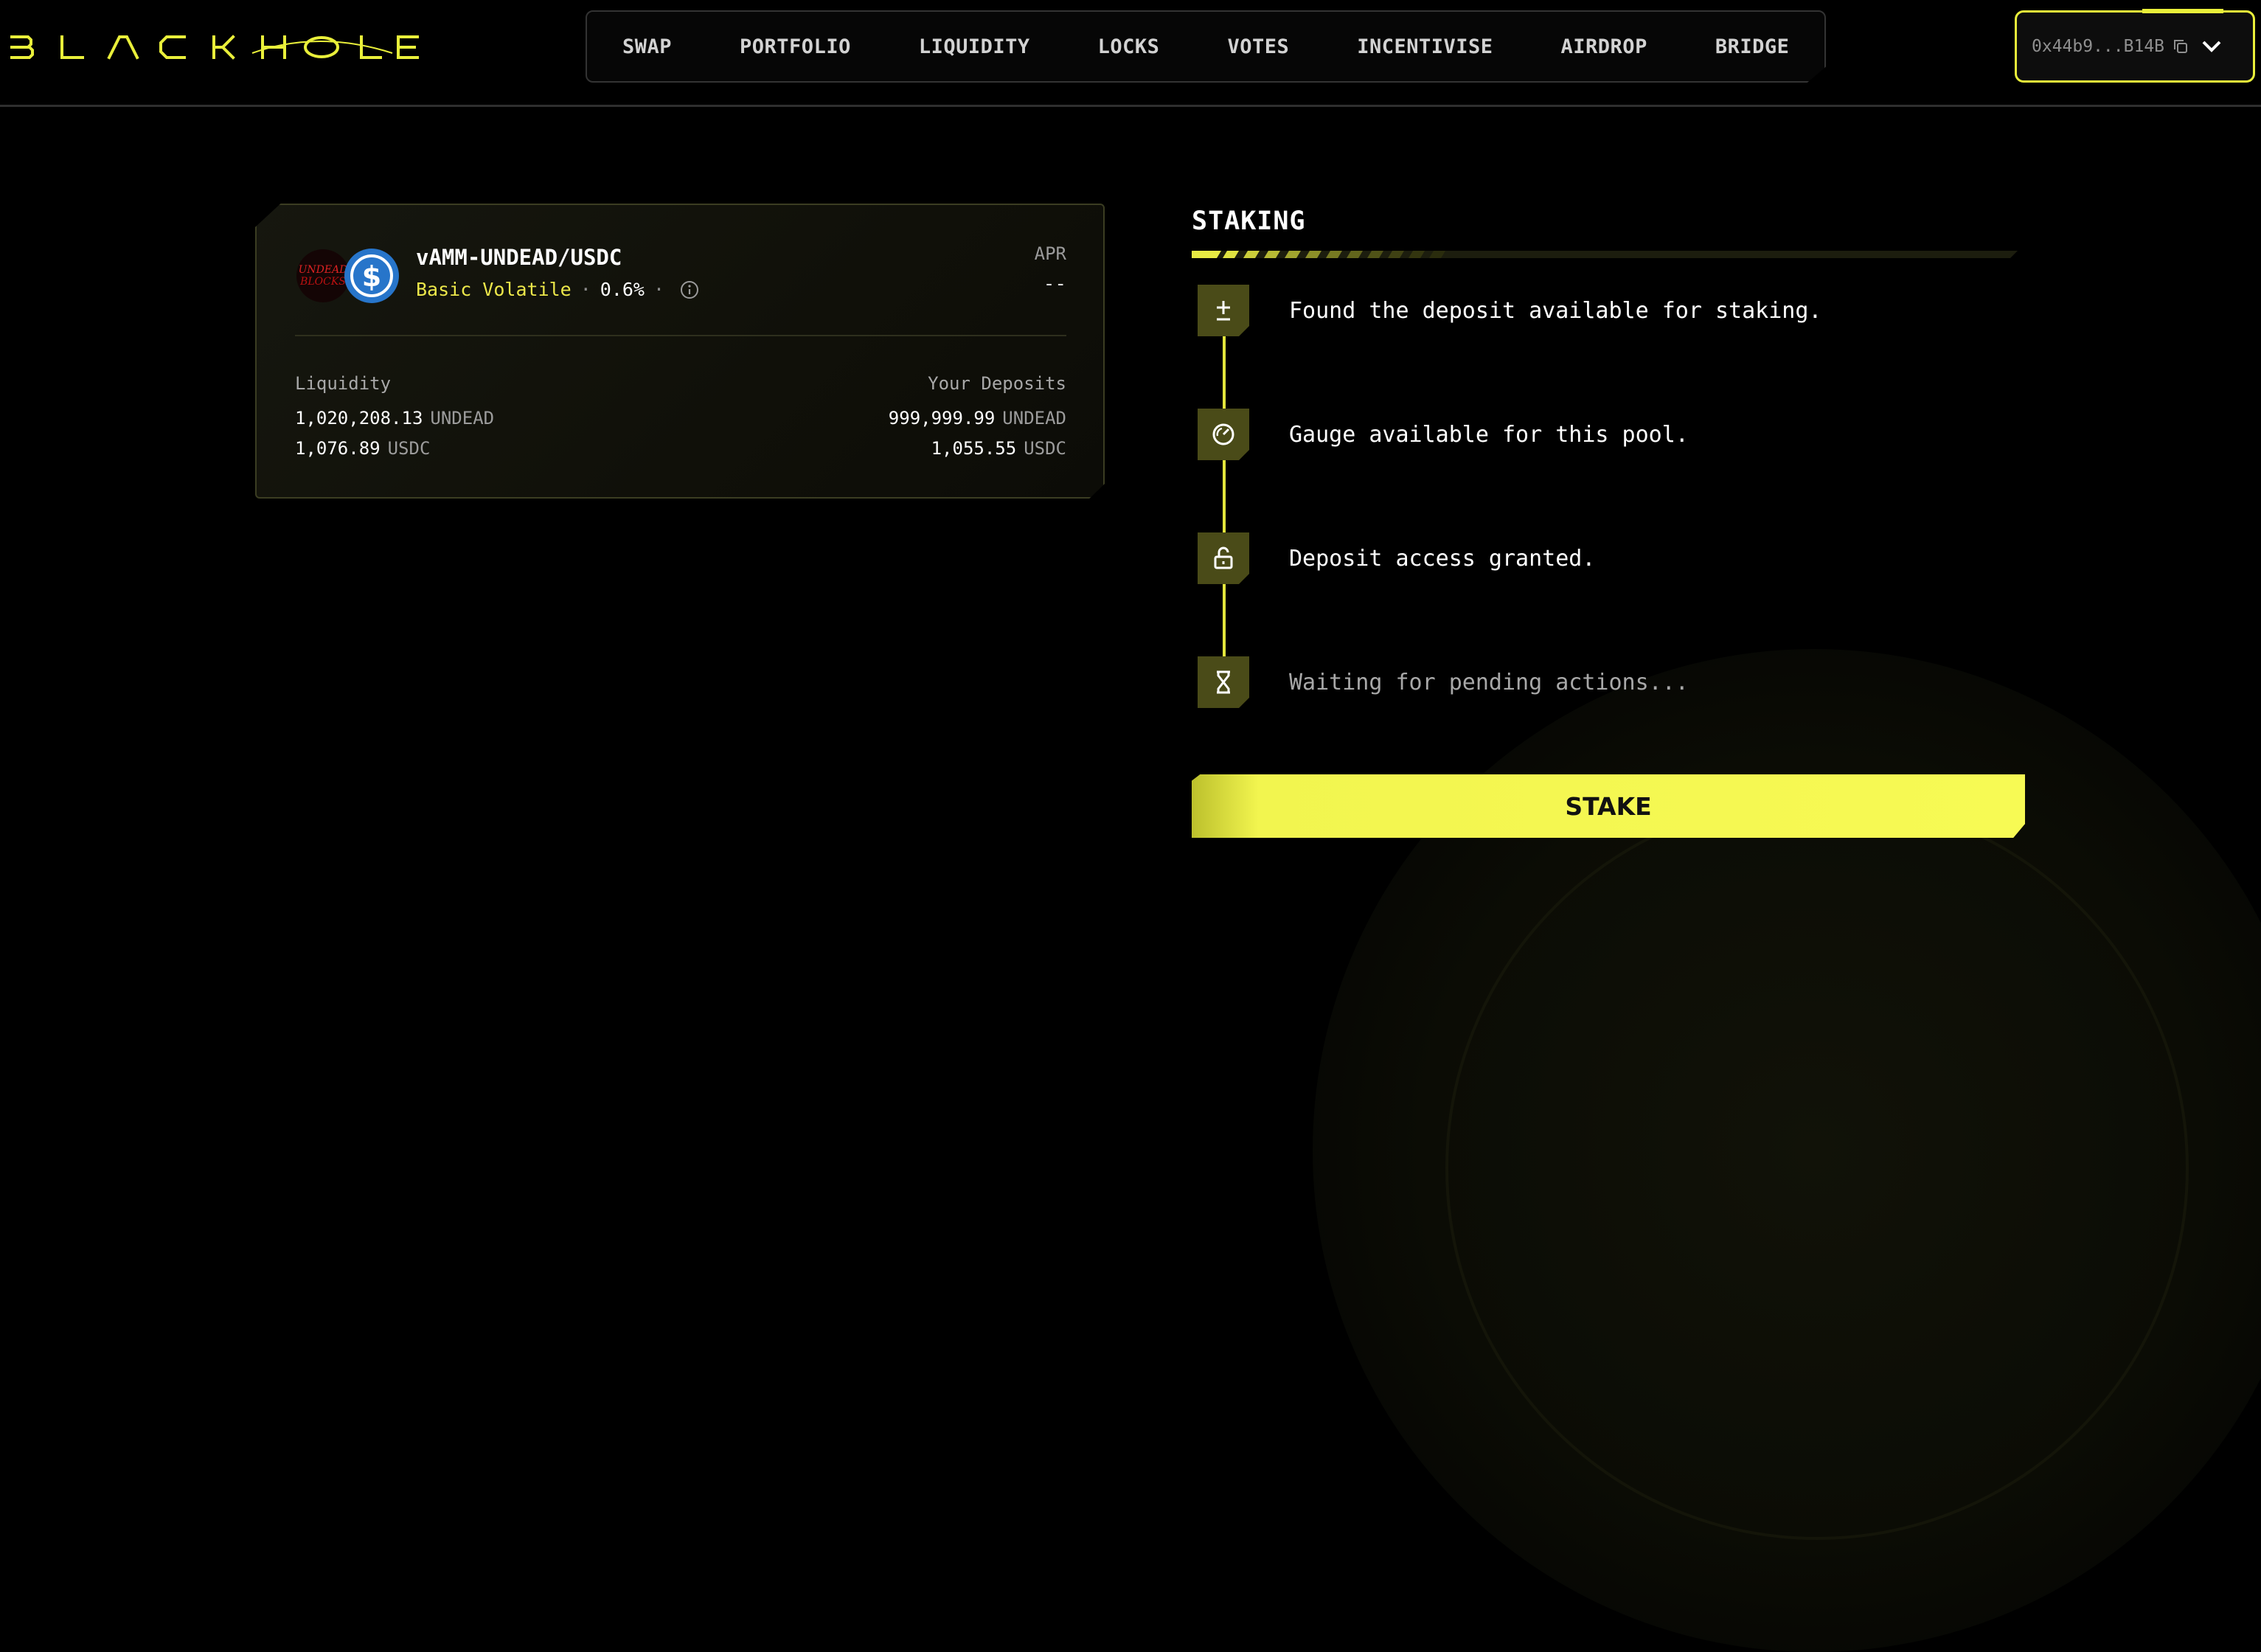 The height and width of the screenshot is (1652, 2261). I want to click on liquidity-row-usdc: 1,076.89 USDC, so click(362, 448).